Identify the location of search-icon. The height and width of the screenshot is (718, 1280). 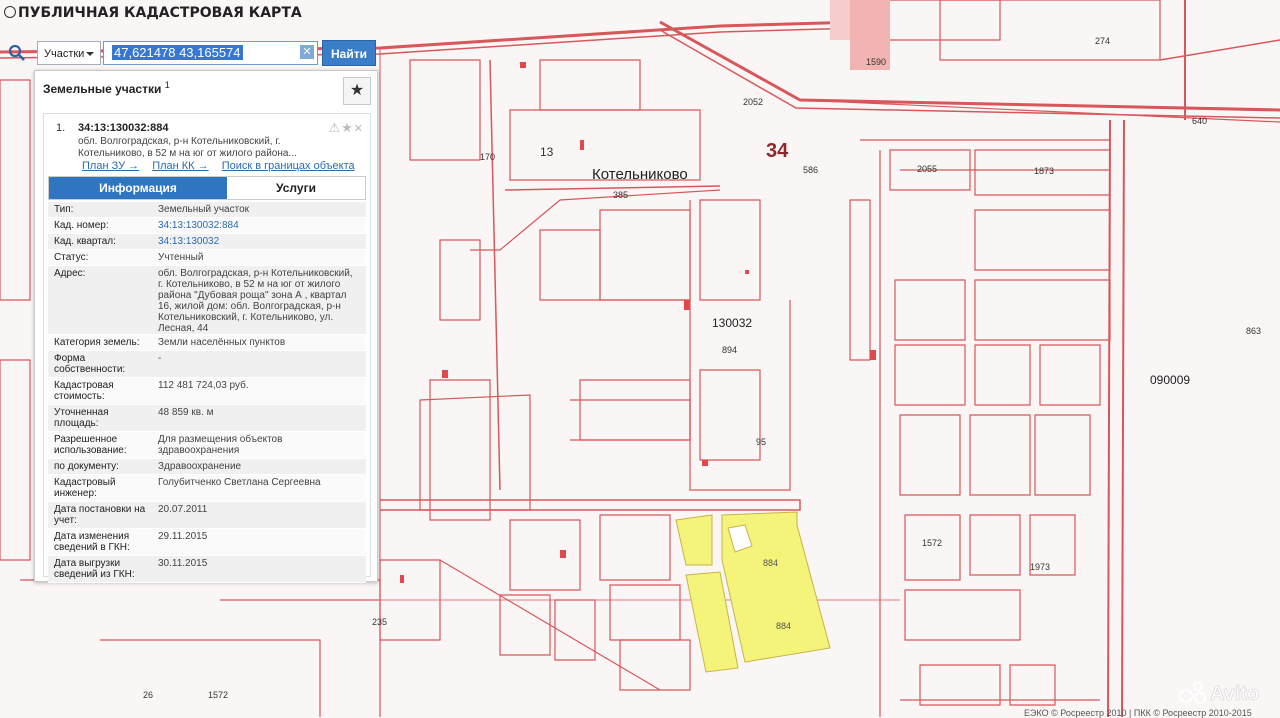
(17, 53).